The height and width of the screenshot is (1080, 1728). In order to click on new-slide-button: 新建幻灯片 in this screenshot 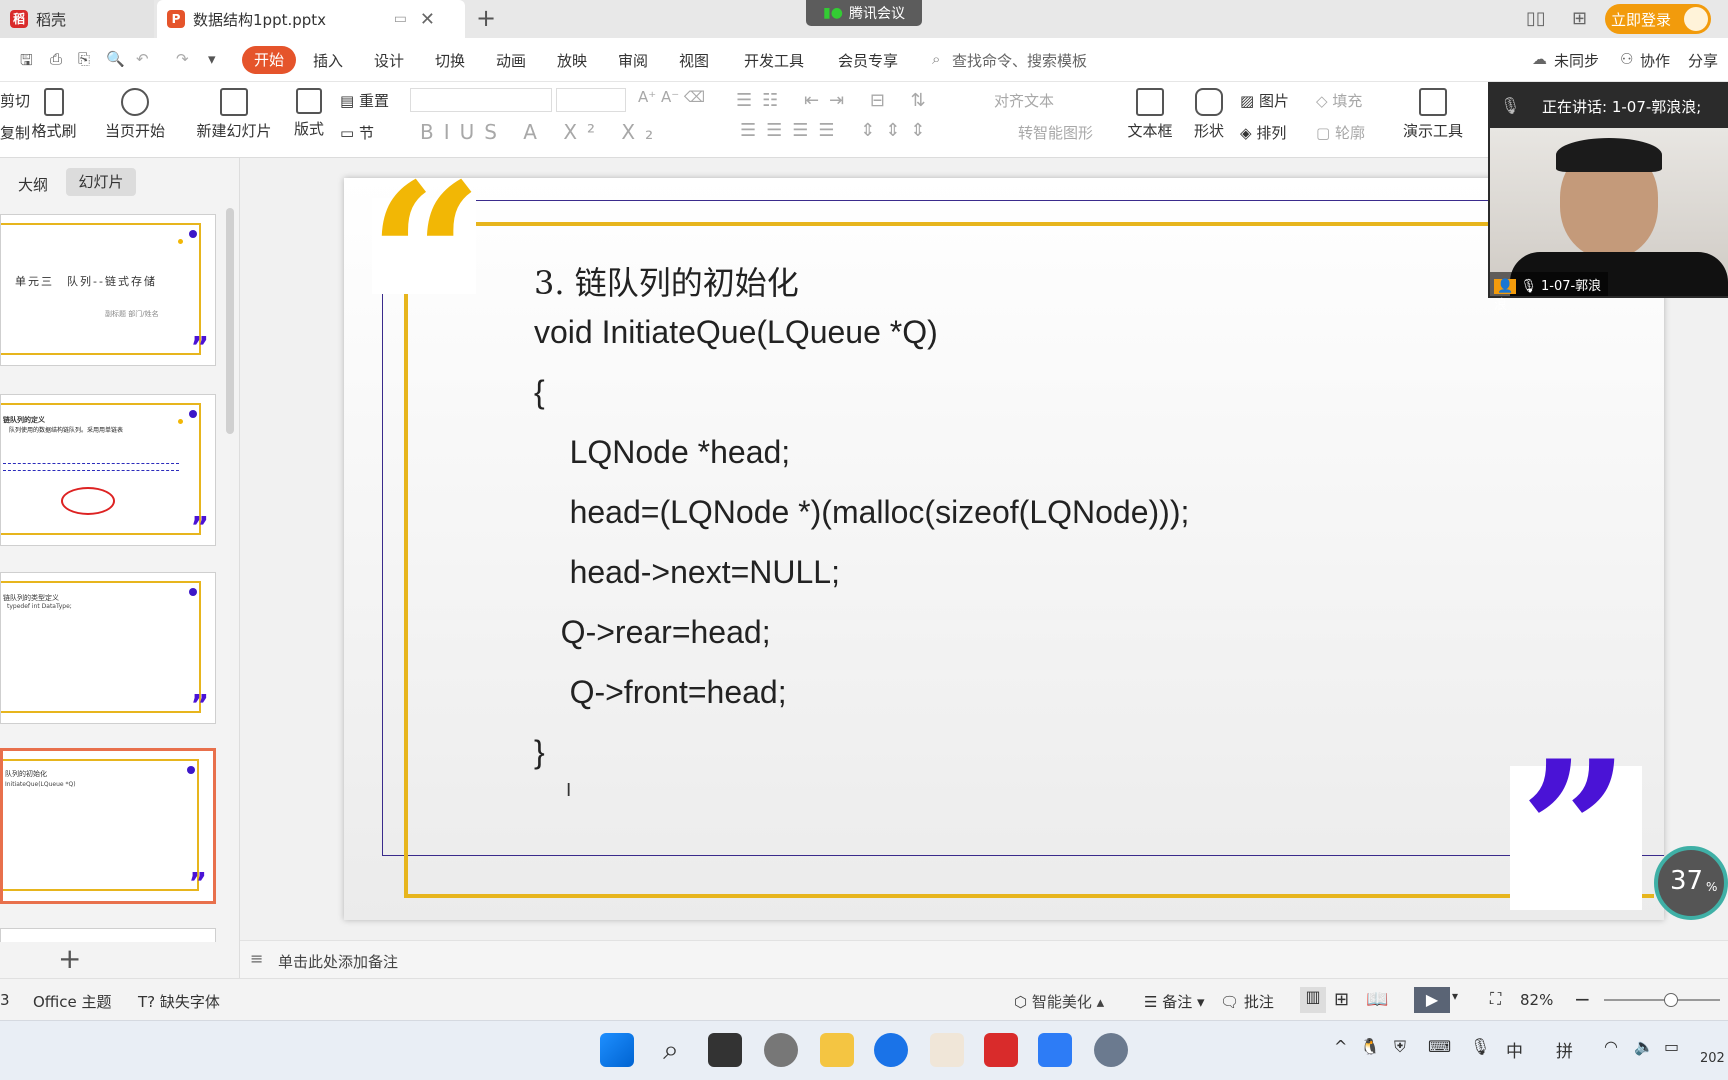, I will do `click(234, 114)`.